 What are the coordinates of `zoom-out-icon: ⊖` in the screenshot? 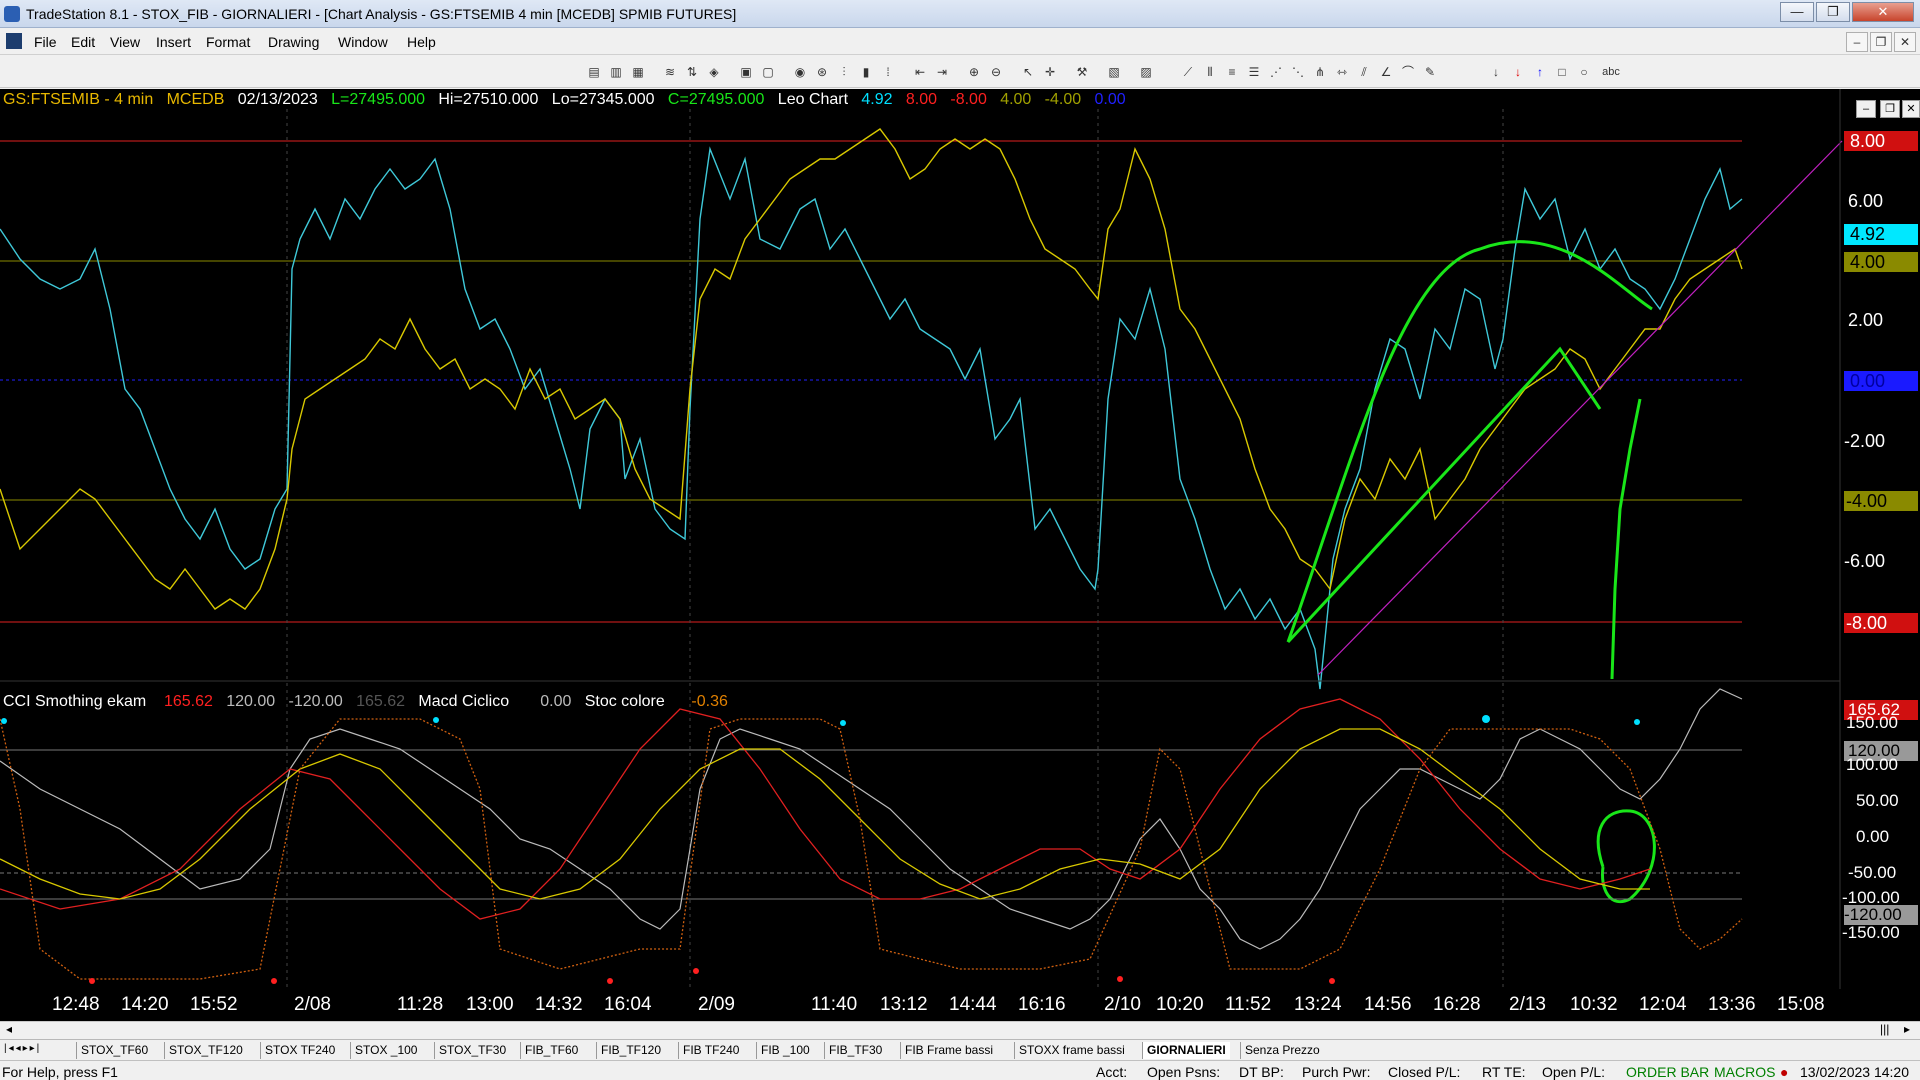 It's located at (996, 72).